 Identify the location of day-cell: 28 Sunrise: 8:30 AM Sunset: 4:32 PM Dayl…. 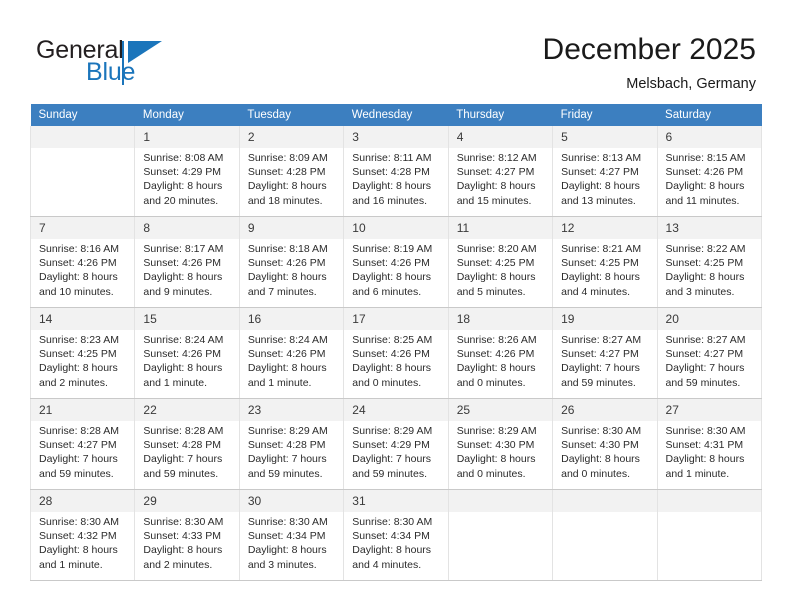
(82, 535).